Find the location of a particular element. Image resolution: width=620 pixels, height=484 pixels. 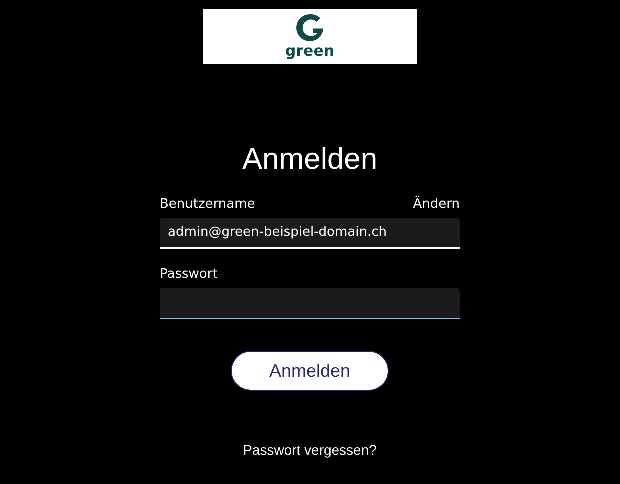

change-link: Ändern is located at coordinates (436, 205).